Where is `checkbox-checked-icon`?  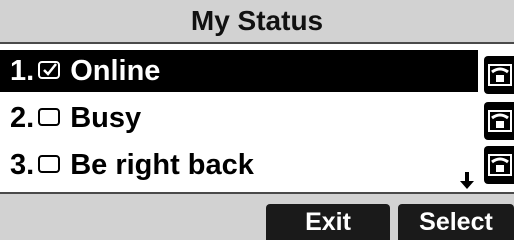 checkbox-checked-icon is located at coordinates (49, 70).